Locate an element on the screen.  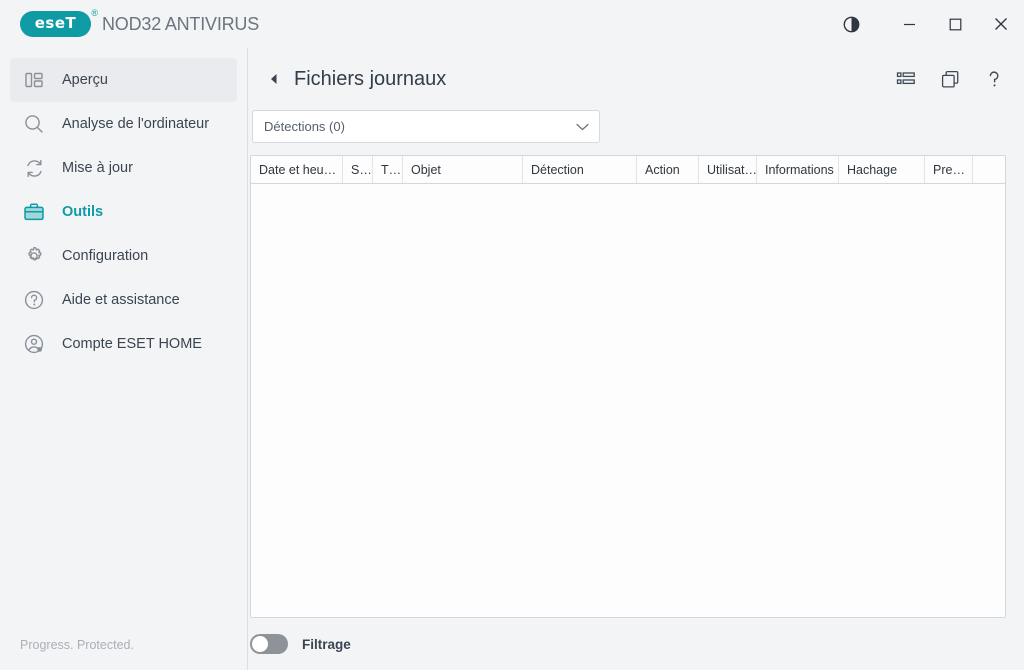
filter-row: Détections (0) is located at coordinates (636, 126).